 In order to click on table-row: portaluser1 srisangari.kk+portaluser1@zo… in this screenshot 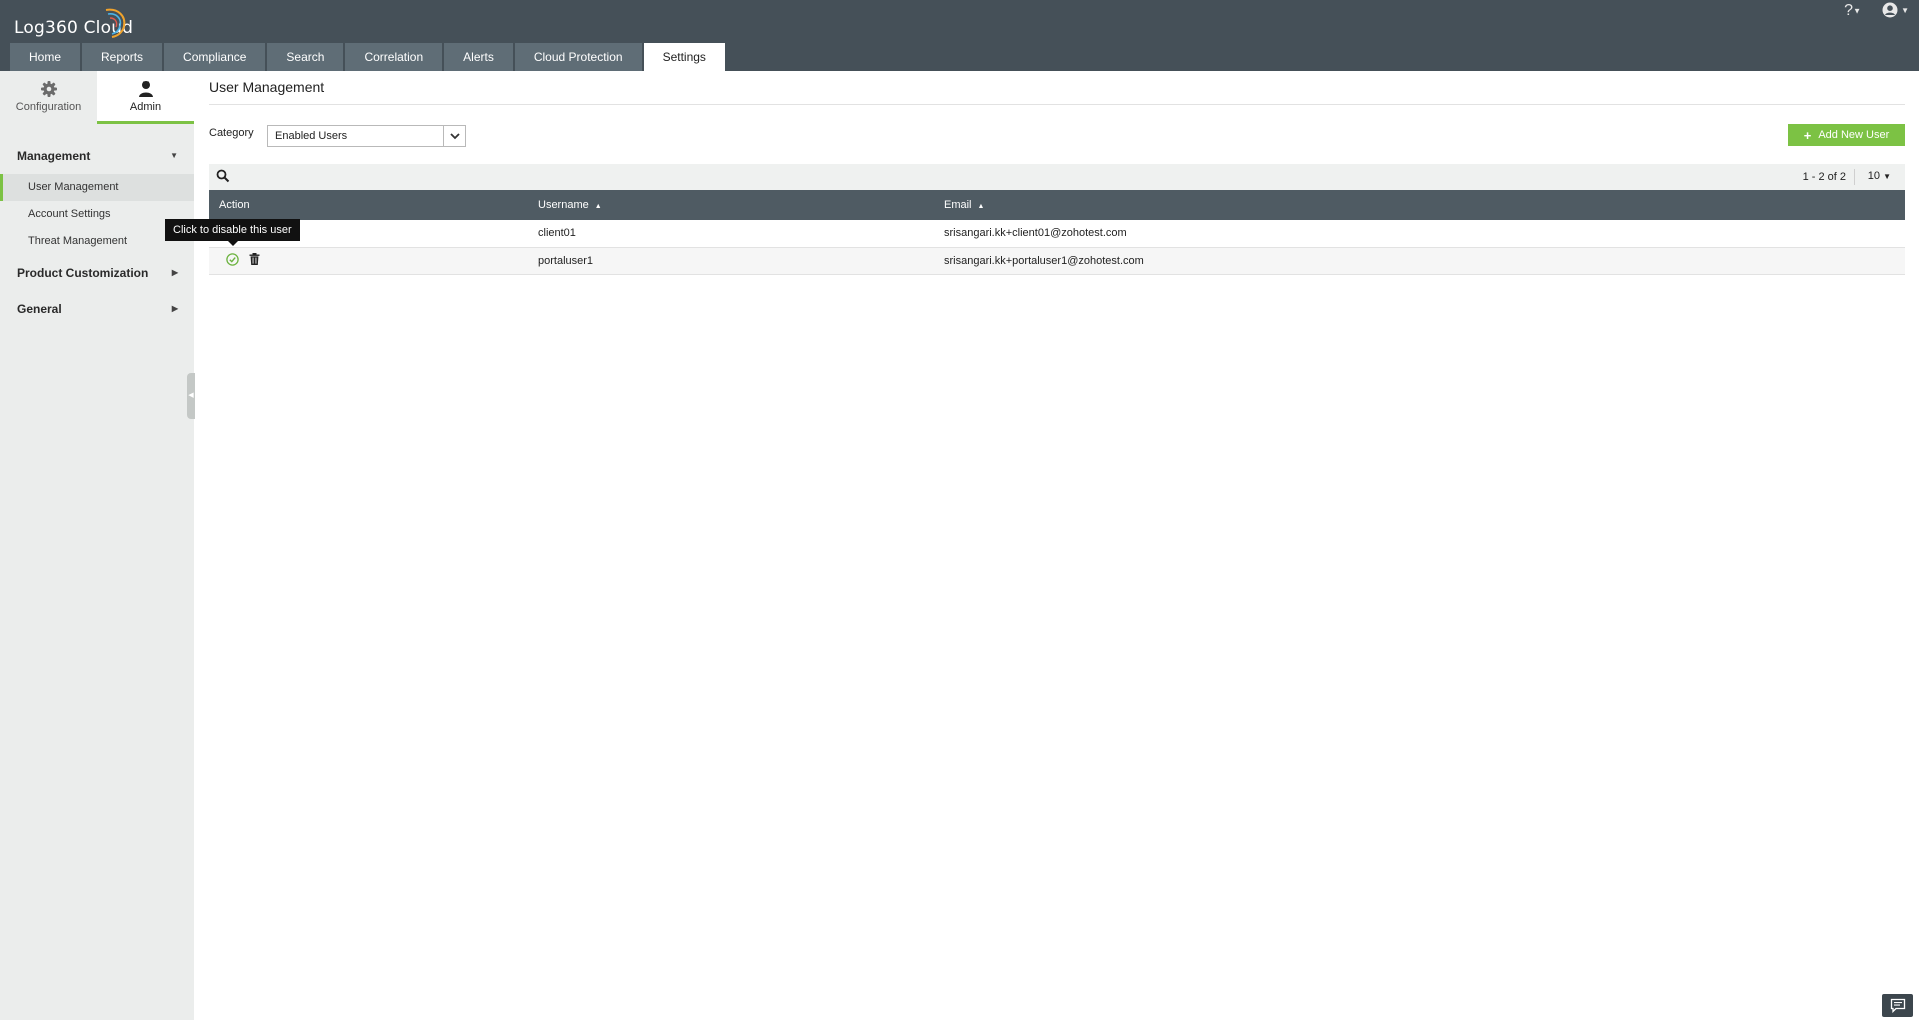, I will do `click(1057, 261)`.